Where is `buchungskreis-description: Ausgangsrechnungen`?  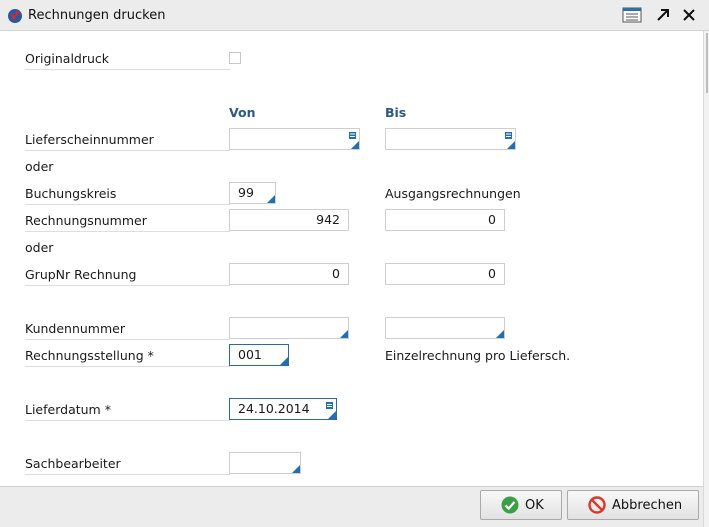 buchungskreis-description: Ausgangsrechnungen is located at coordinates (453, 193).